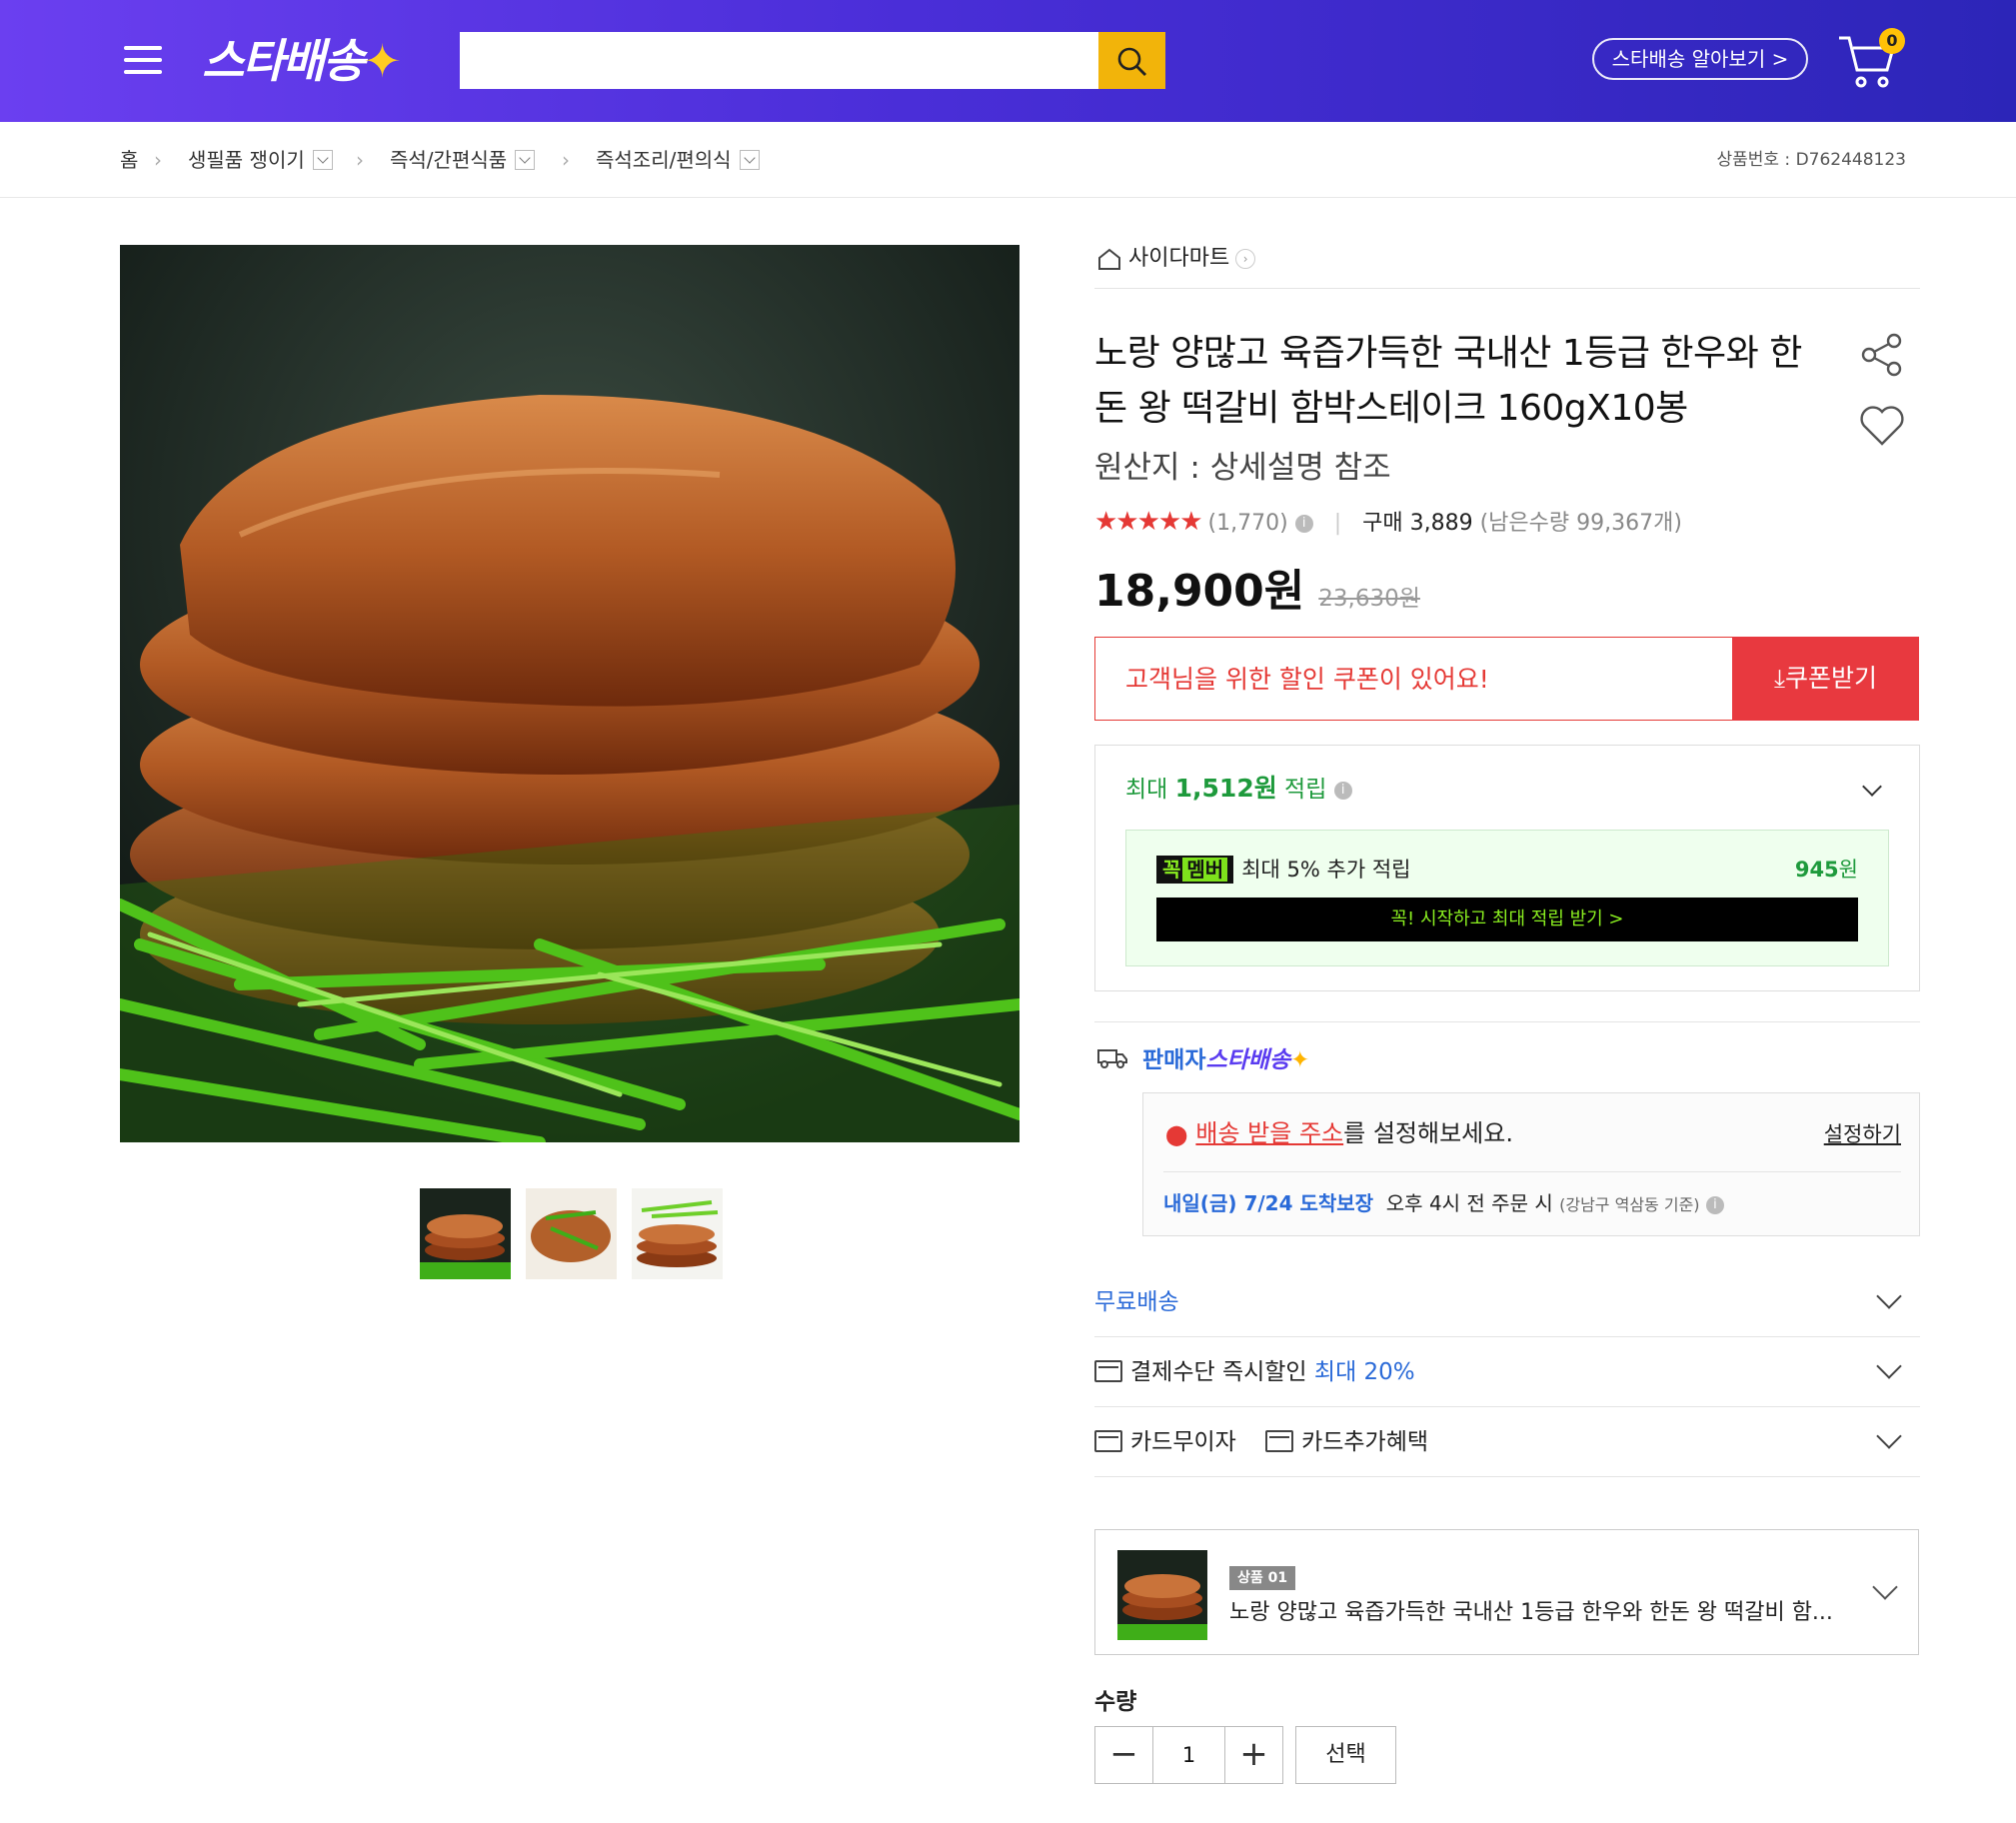 Image resolution: width=2016 pixels, height=1823 pixels. Describe the element at coordinates (1345, 1755) in the screenshot. I see `select-button: 선택` at that location.